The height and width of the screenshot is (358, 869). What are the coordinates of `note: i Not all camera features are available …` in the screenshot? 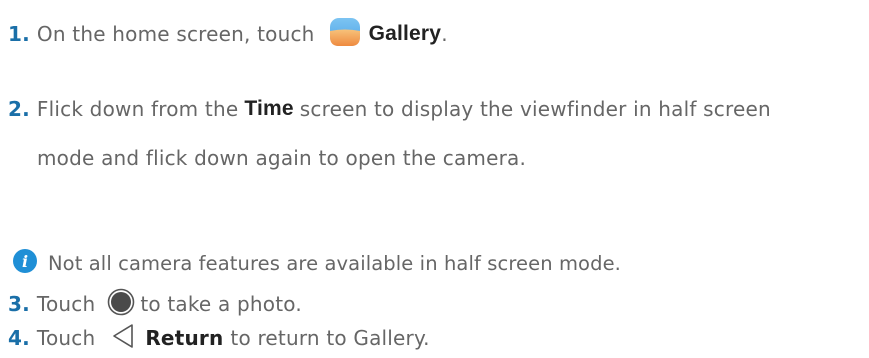 It's located at (316, 263).